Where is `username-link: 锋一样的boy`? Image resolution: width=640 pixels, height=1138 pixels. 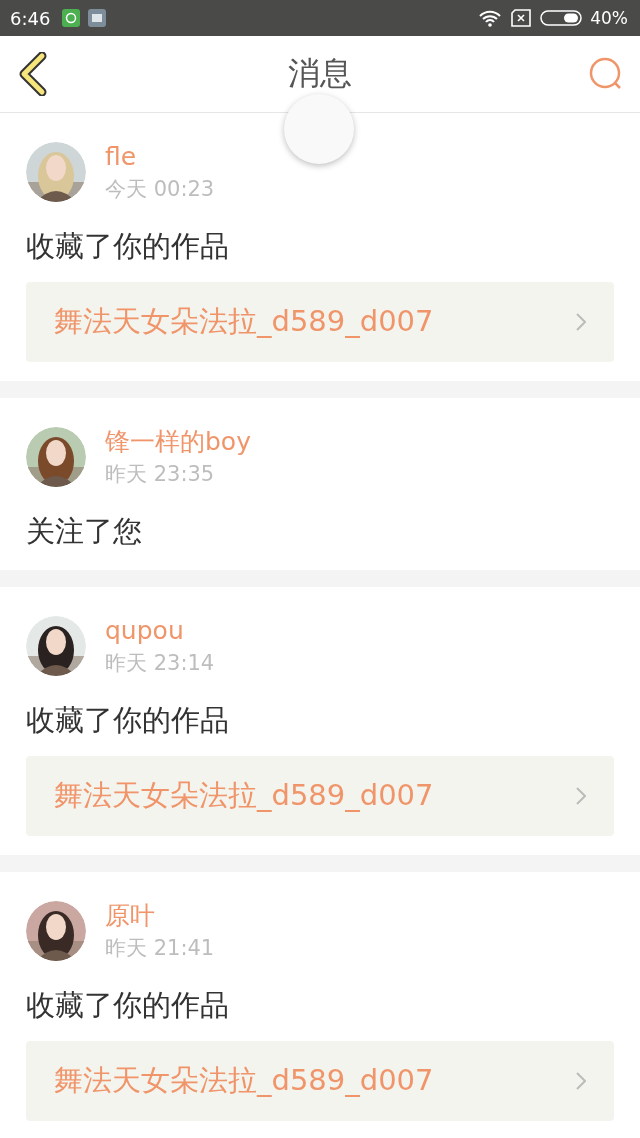
username-link: 锋一样的boy is located at coordinates (178, 442).